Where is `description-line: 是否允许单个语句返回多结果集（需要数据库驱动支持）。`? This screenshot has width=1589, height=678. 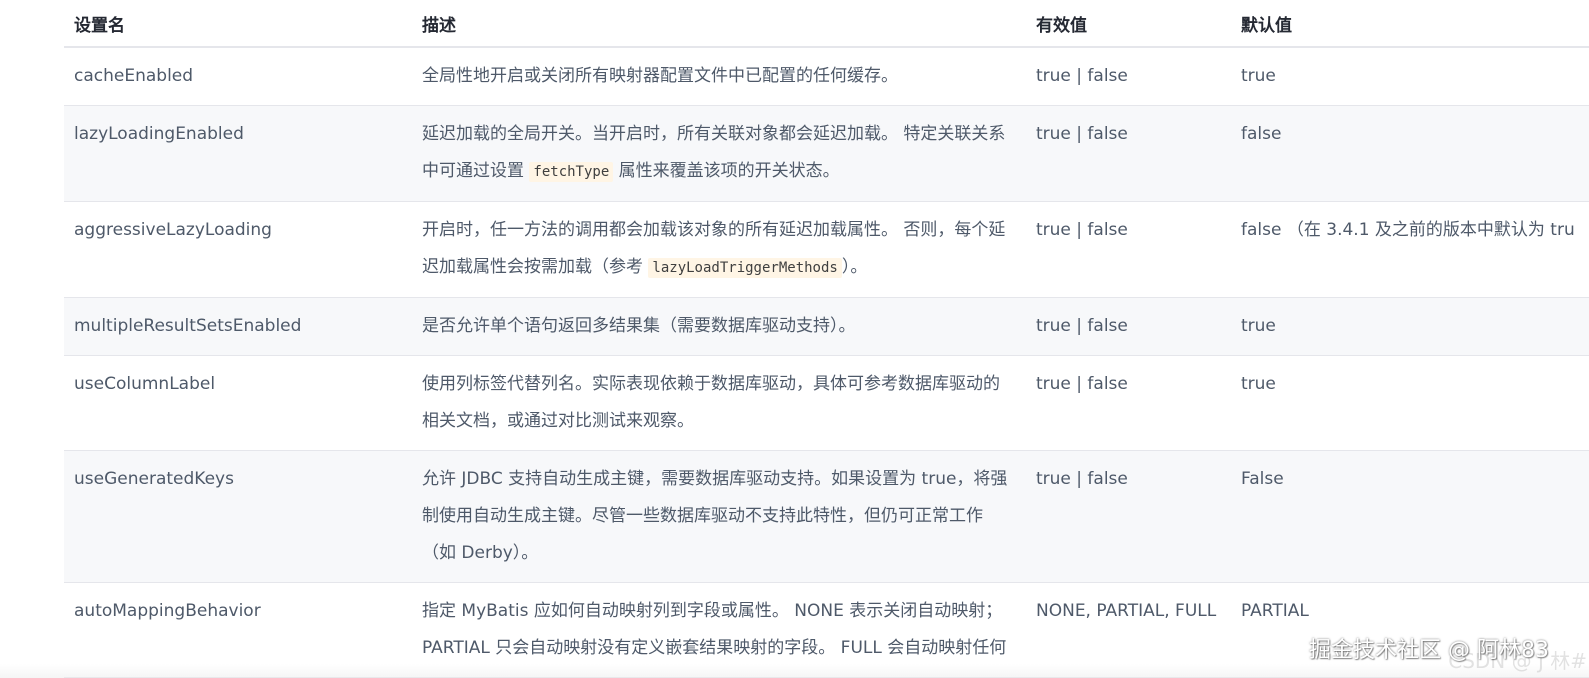
description-line: 是否允许单个语句返回多结果集（需要数据库驱动支持）。 is located at coordinates (724, 326).